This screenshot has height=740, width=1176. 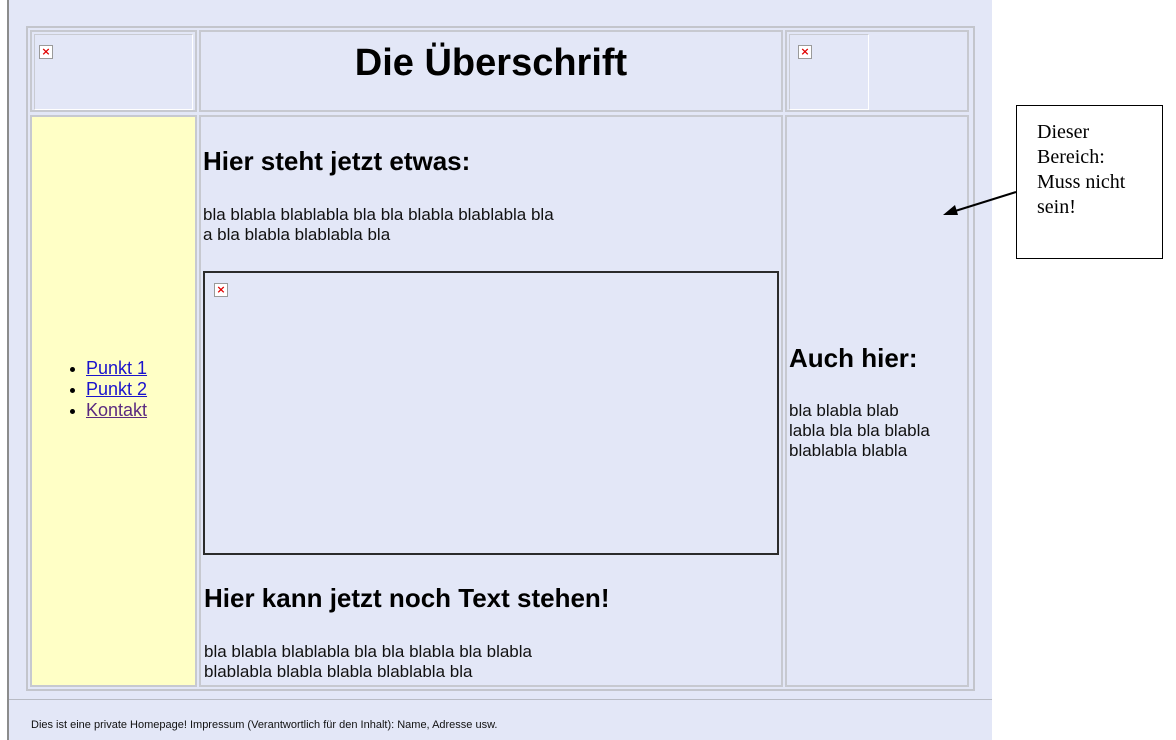 I want to click on nav-item-punkt-1: Punkt 1, so click(x=108, y=368).